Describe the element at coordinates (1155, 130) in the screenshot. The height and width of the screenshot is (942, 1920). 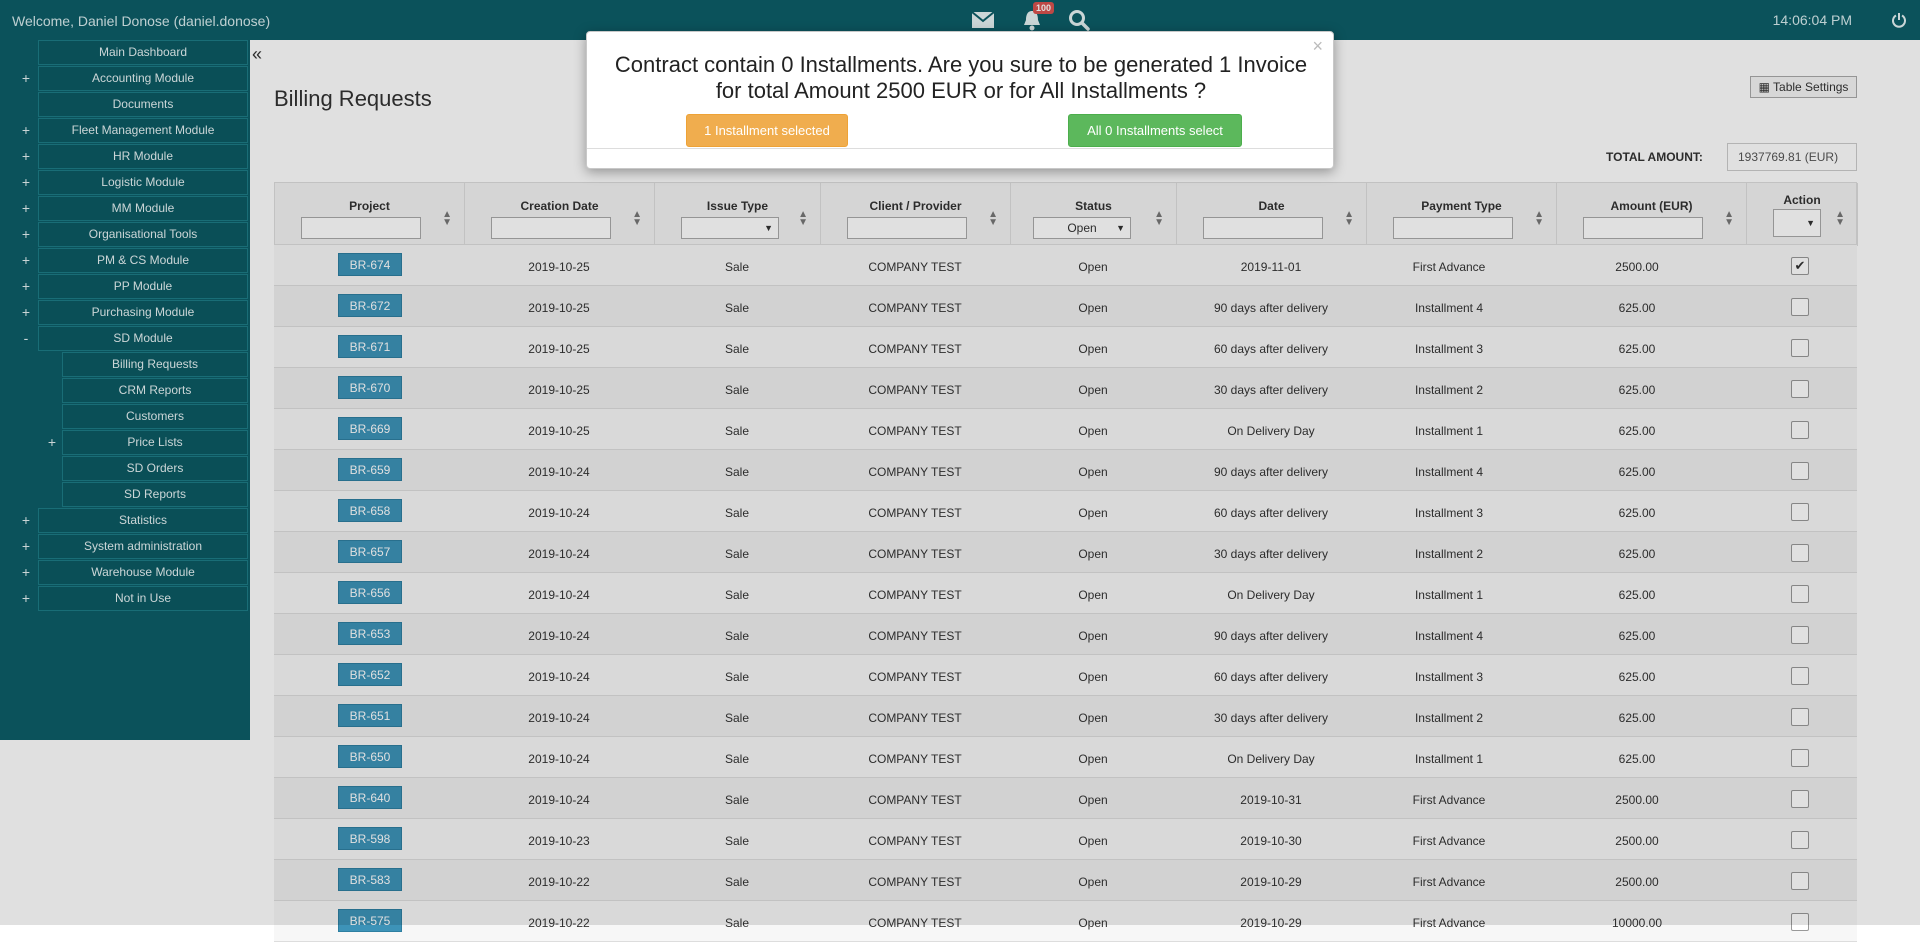
I see `all-installments-button: All 0 Installments select` at that location.